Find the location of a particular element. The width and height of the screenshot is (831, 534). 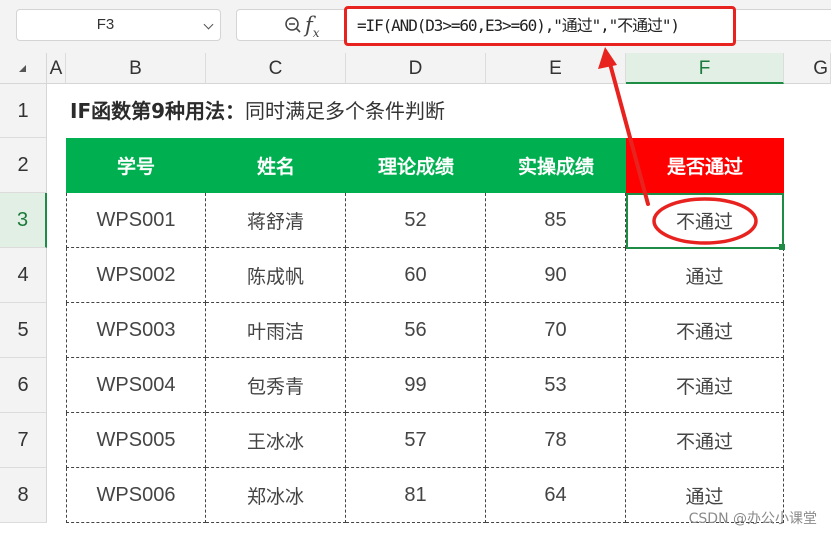

select-all-corner is located at coordinates (23, 68).